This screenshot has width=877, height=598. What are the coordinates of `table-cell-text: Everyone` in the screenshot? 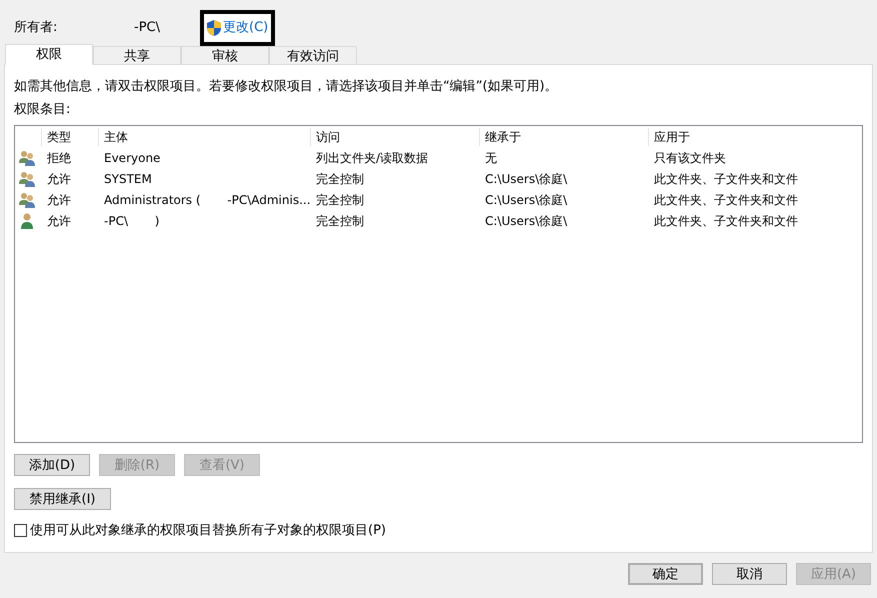 It's located at (132, 158).